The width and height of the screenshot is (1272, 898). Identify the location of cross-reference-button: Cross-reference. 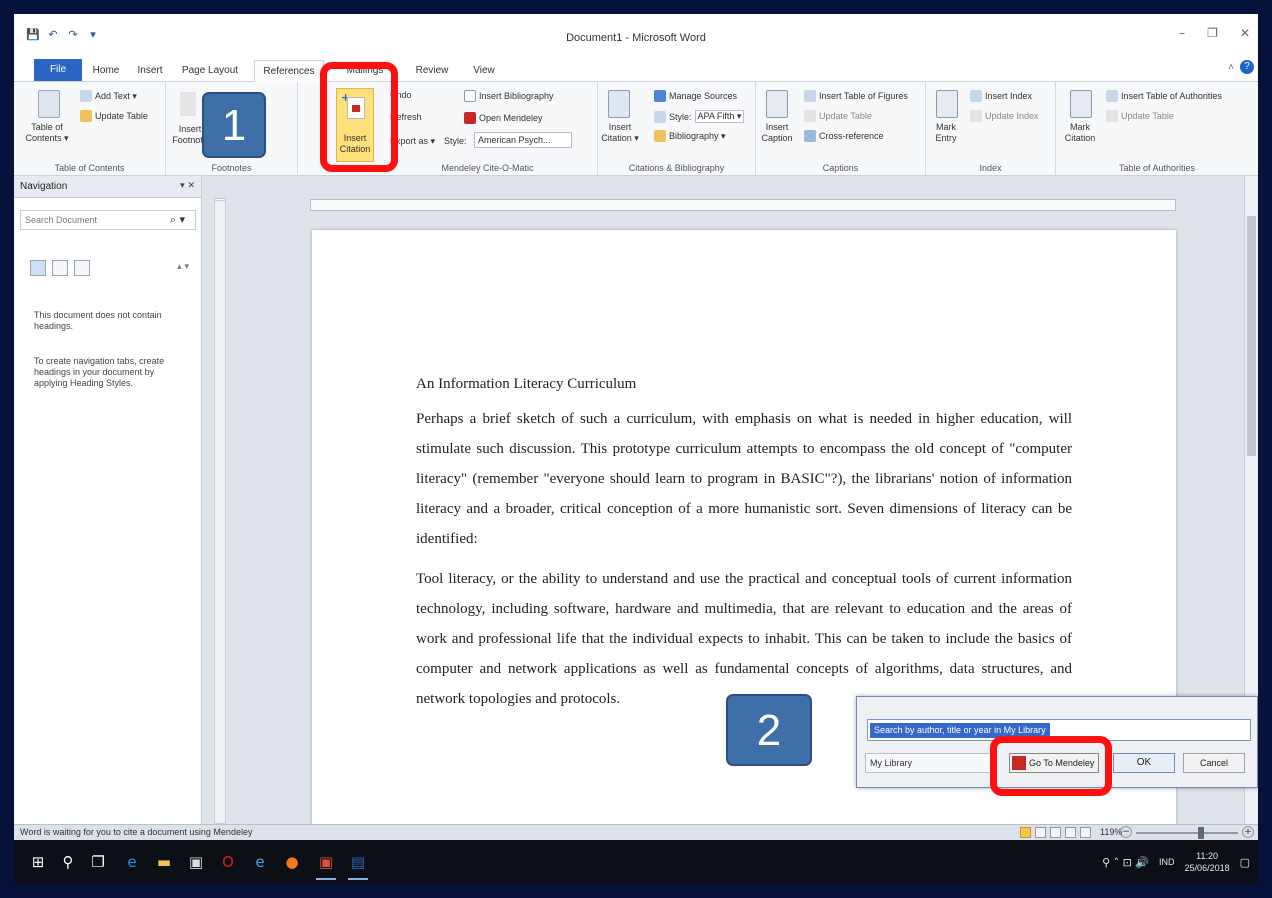
(844, 136).